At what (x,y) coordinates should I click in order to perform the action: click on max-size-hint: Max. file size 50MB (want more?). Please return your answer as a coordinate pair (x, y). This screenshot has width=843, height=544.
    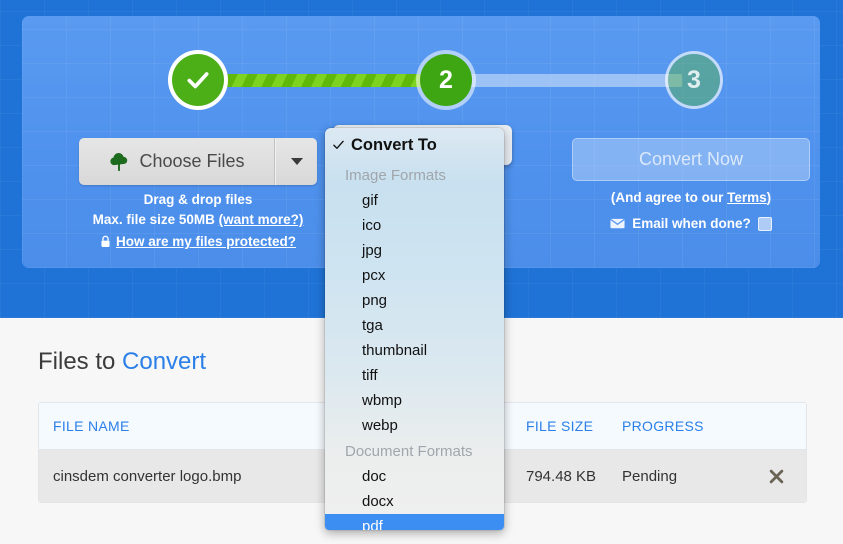
    Looking at the image, I should click on (198, 219).